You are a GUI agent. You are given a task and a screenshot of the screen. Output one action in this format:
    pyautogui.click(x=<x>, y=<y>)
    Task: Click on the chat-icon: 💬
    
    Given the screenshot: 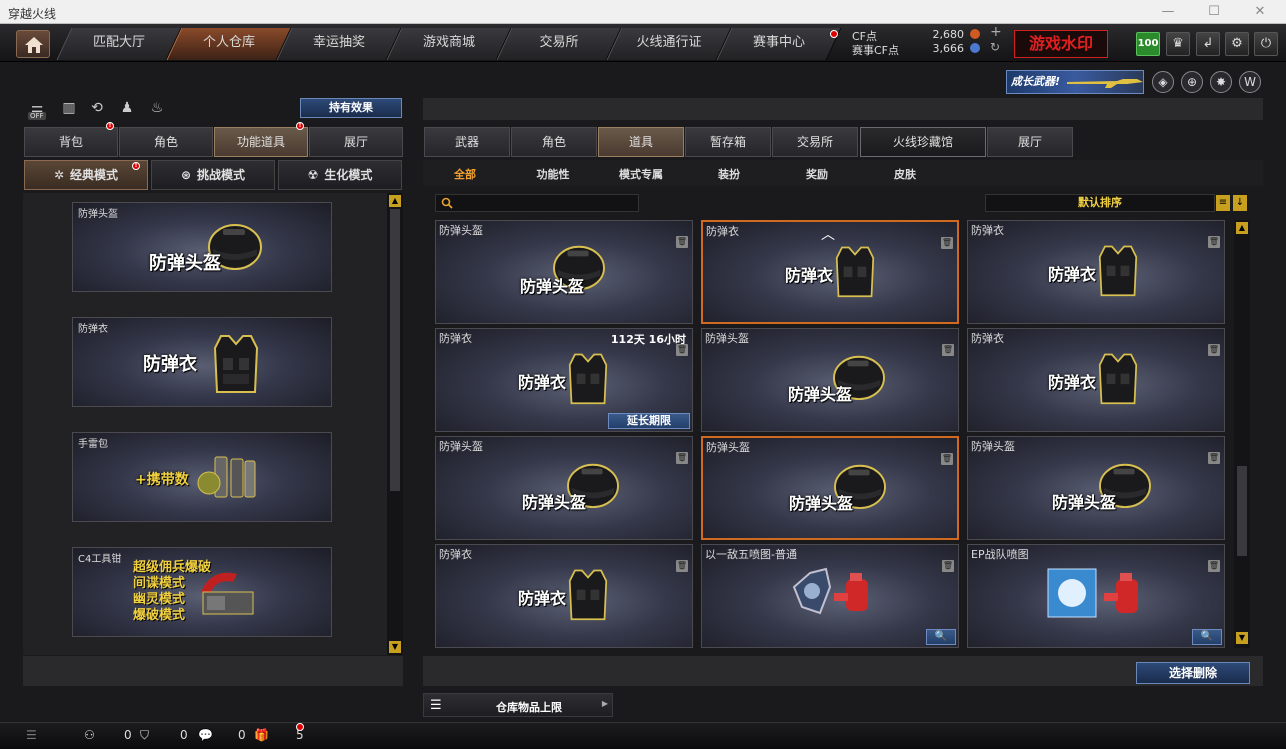 What is the action you would take?
    pyautogui.click(x=205, y=735)
    